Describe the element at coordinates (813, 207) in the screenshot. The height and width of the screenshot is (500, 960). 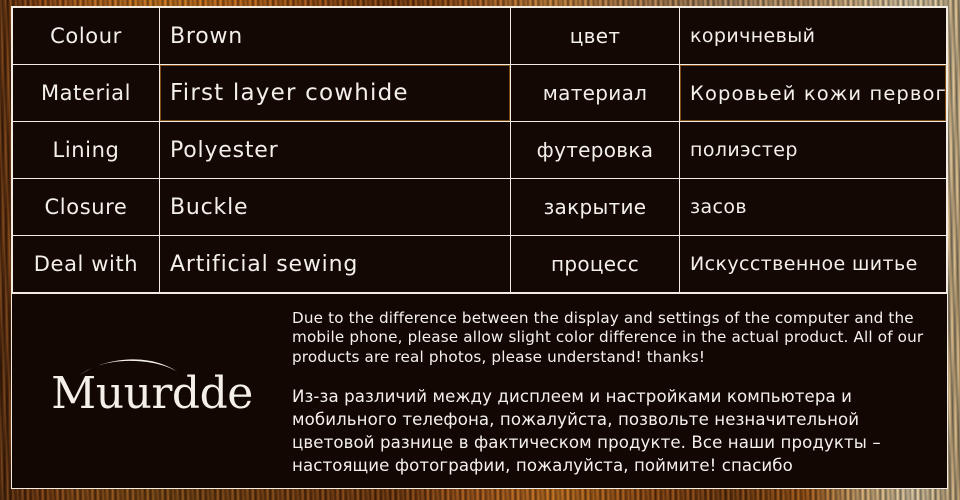
I see `spec-value-ru-closure: засов` at that location.